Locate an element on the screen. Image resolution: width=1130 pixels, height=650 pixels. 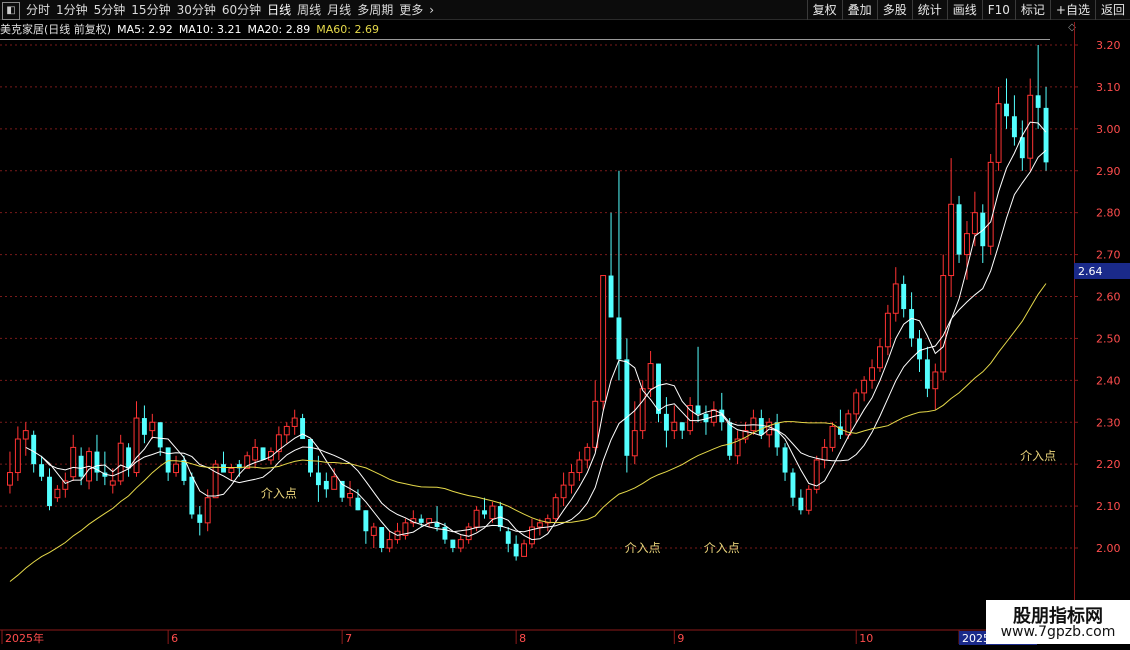
y-tick-label: 3.20 is located at coordinates (1108, 45).